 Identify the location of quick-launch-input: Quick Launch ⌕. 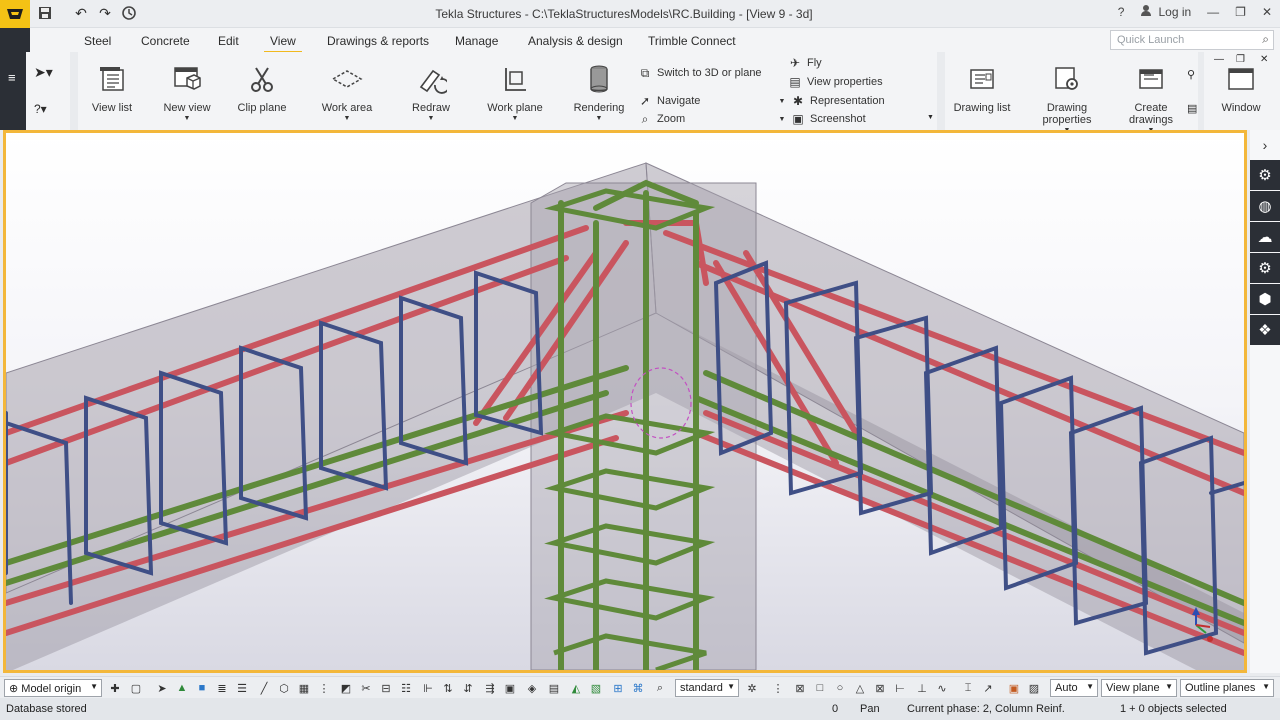
(1192, 40).